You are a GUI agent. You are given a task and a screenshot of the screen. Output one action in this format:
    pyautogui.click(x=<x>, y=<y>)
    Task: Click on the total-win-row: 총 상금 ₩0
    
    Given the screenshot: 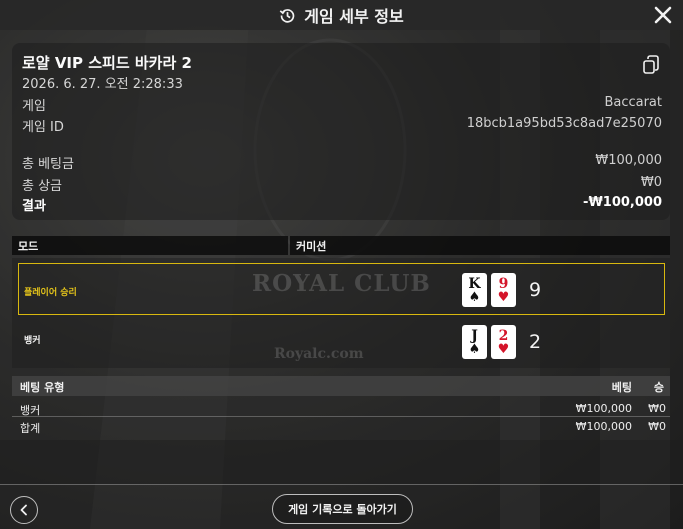 What is the action you would take?
    pyautogui.click(x=342, y=184)
    